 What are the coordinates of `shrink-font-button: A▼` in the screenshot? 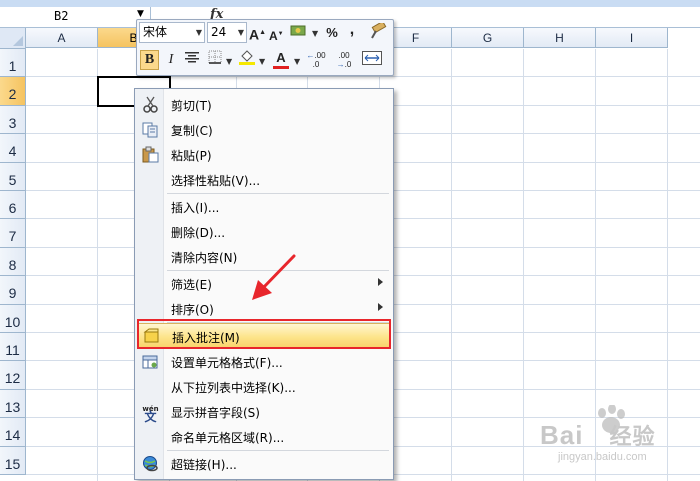 It's located at (276, 34).